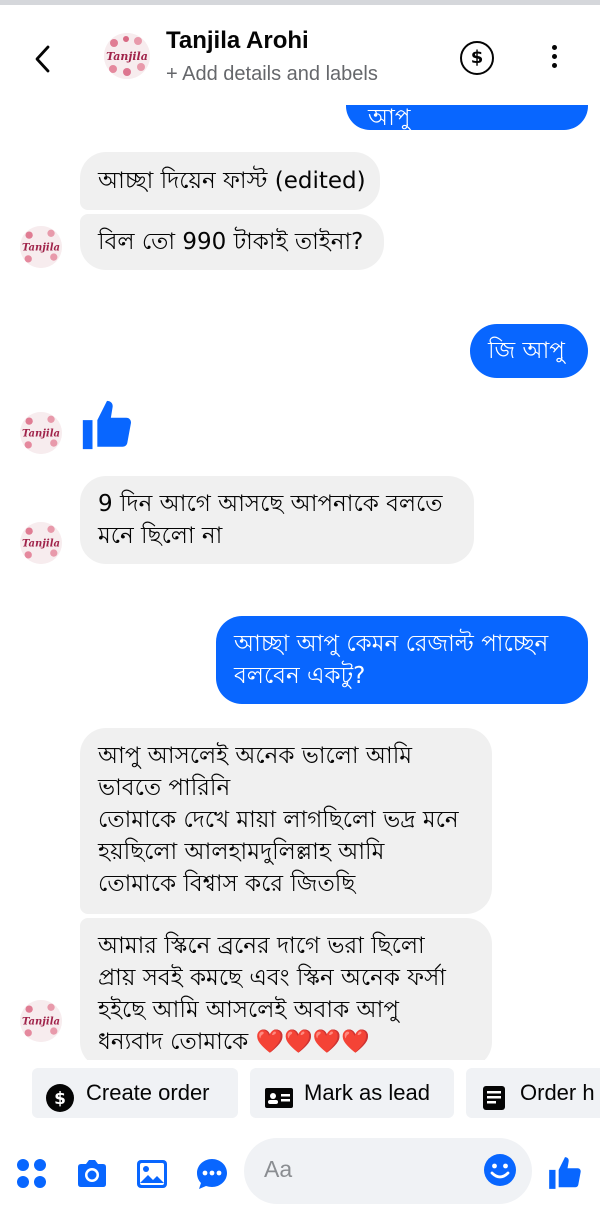  Describe the element at coordinates (32, 1174) in the screenshot. I see `apps-grid-icon` at that location.